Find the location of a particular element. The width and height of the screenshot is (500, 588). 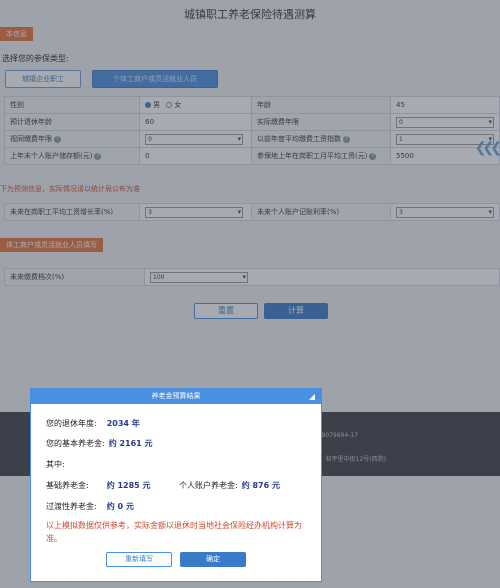

transition-label: 过渡性养老金: is located at coordinates (71, 506).